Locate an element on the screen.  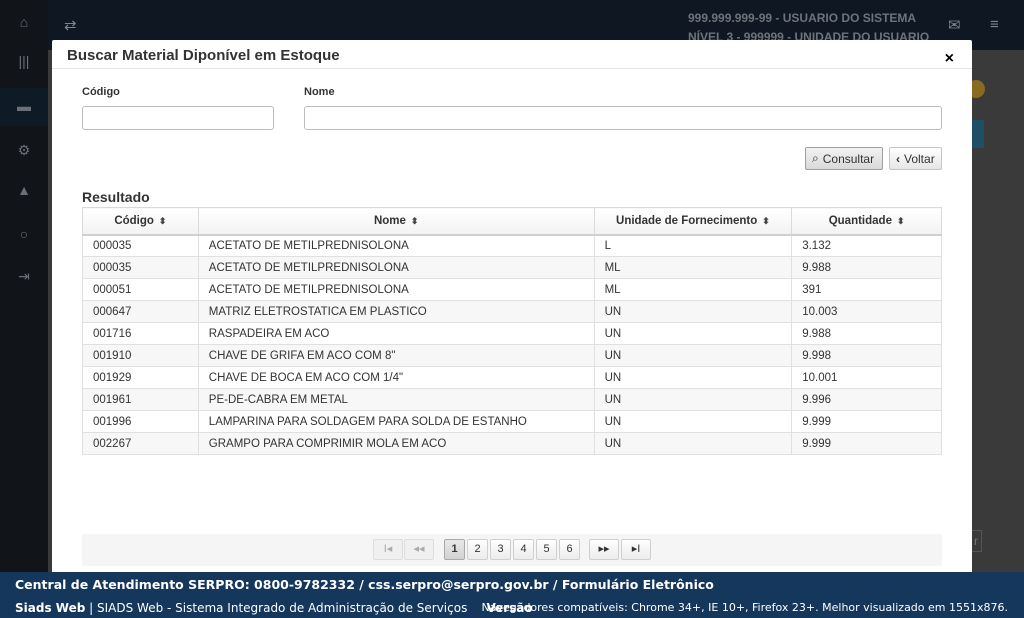
page-button-2: 2 is located at coordinates (477, 549).